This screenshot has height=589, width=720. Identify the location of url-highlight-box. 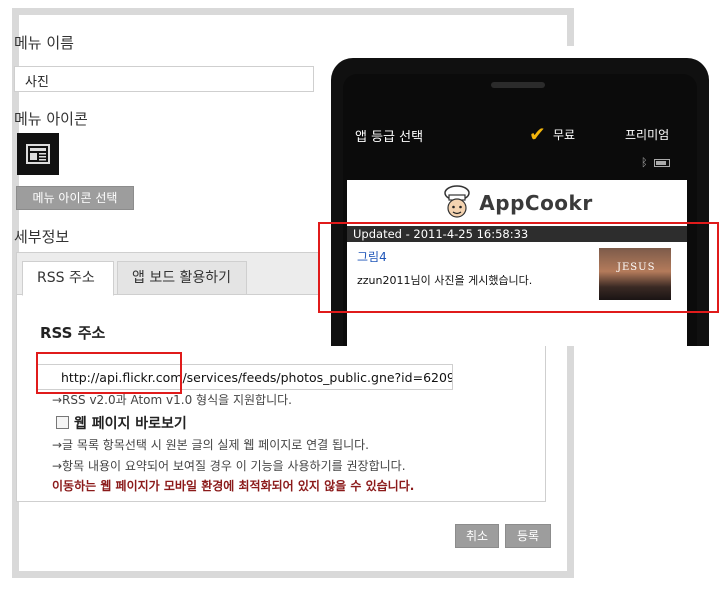
(109, 373).